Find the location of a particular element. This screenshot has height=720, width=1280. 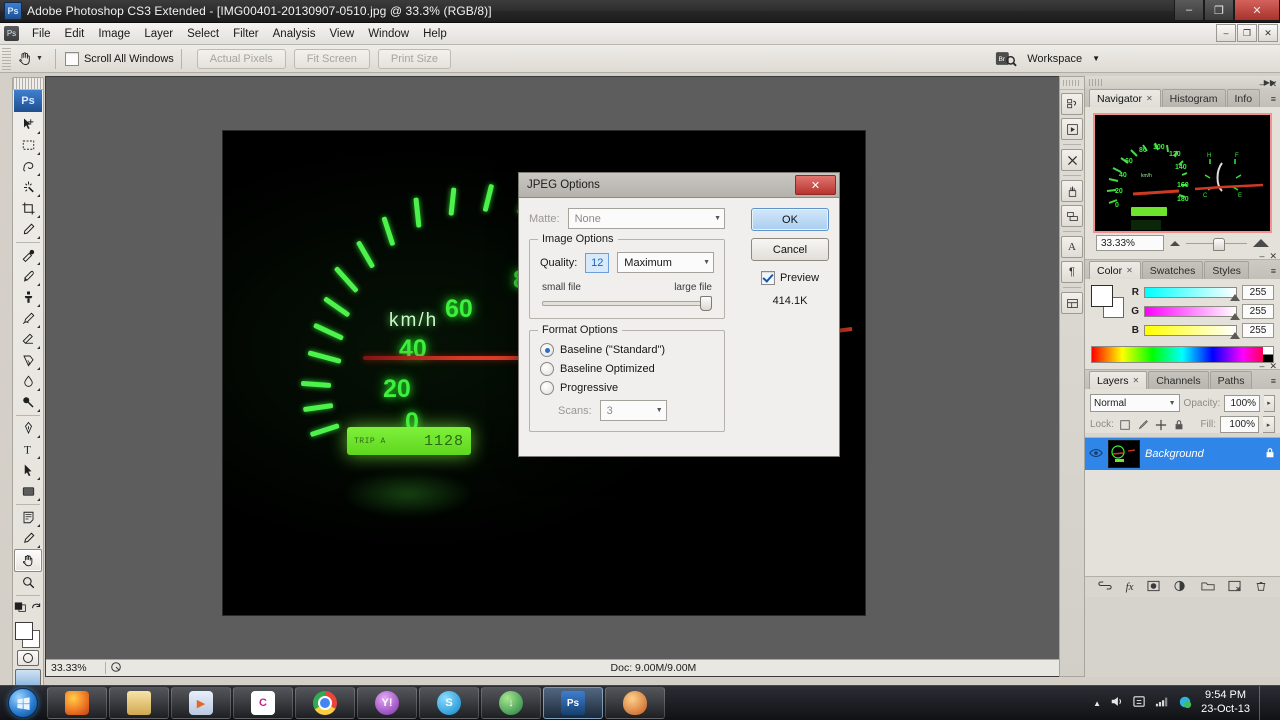

color-menu-icon: ≡ is located at coordinates (1273, 271).